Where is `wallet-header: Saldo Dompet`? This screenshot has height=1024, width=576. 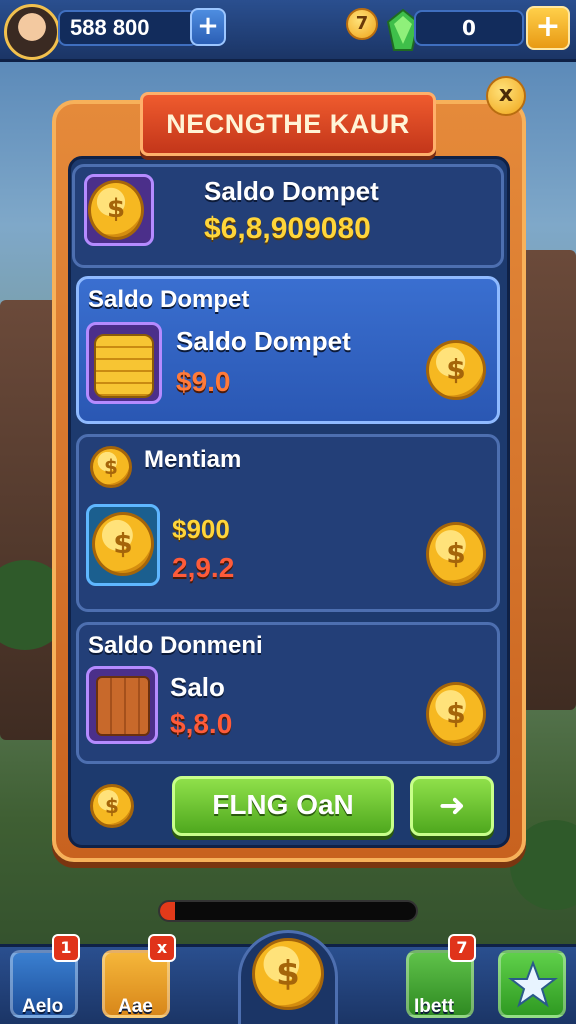
wallet-header: Saldo Dompet is located at coordinates (169, 299).